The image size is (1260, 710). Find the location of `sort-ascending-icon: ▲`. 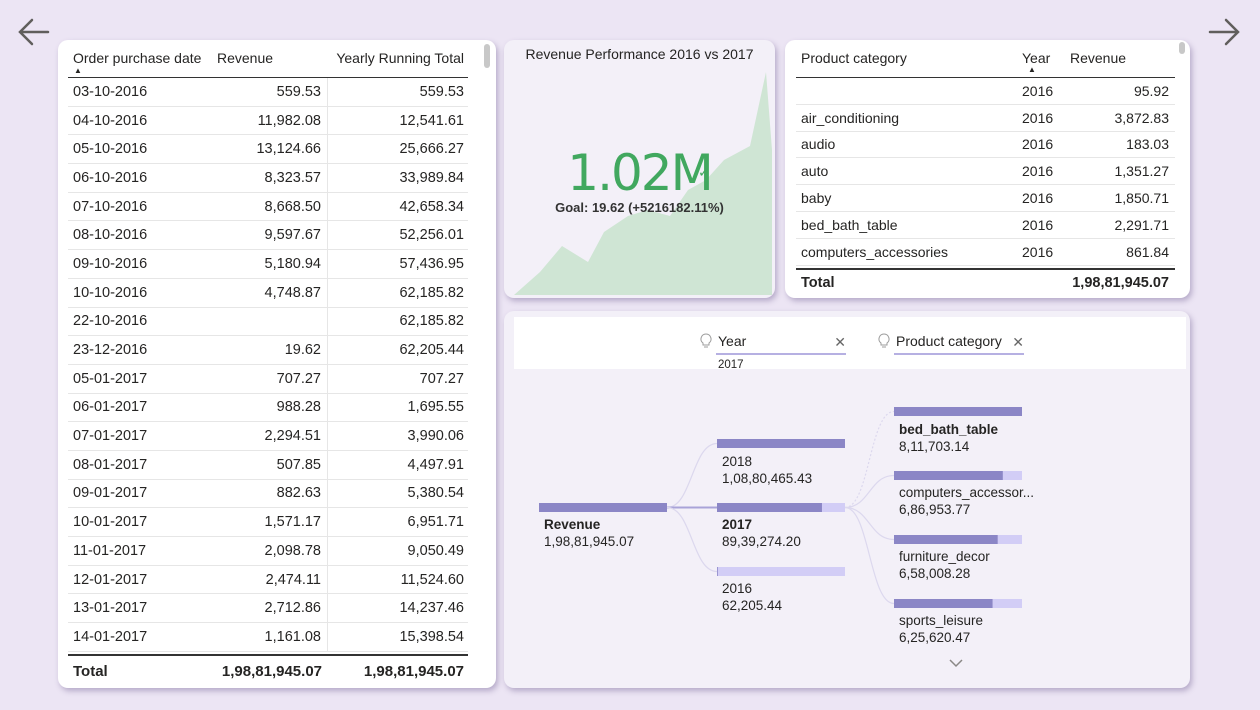

sort-ascending-icon: ▲ is located at coordinates (1032, 69).